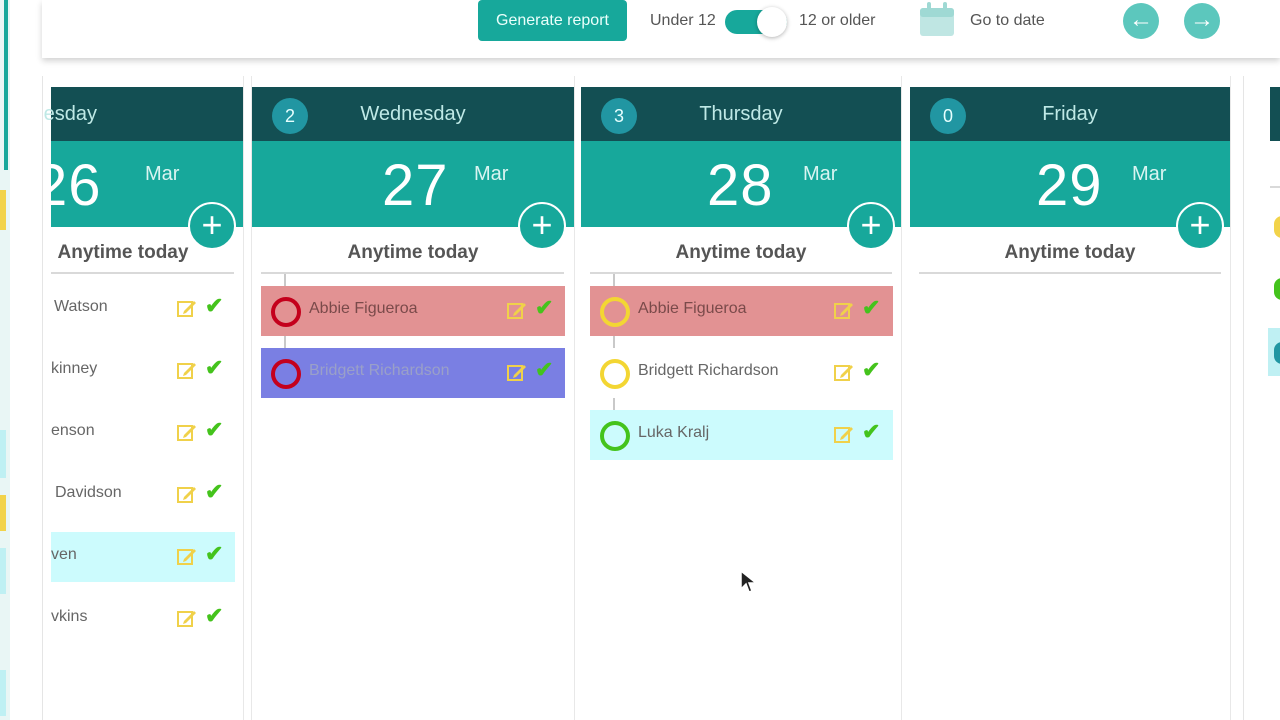  What do you see at coordinates (69, 616) in the screenshot?
I see `patient-name: vkins` at bounding box center [69, 616].